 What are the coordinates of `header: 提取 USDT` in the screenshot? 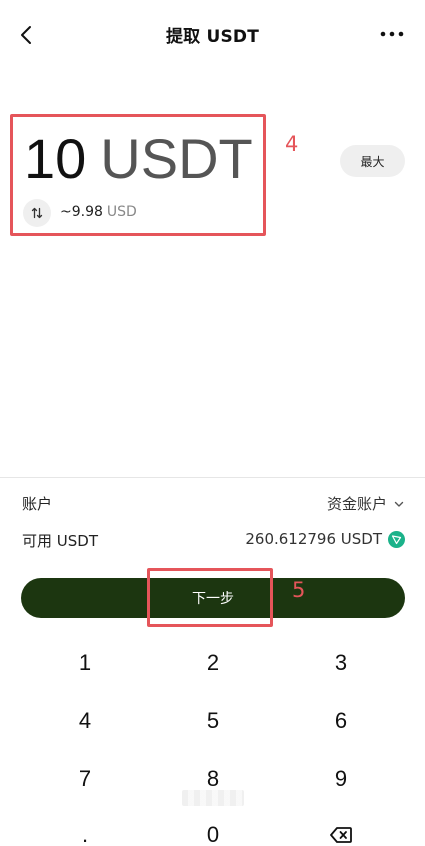 It's located at (212, 35).